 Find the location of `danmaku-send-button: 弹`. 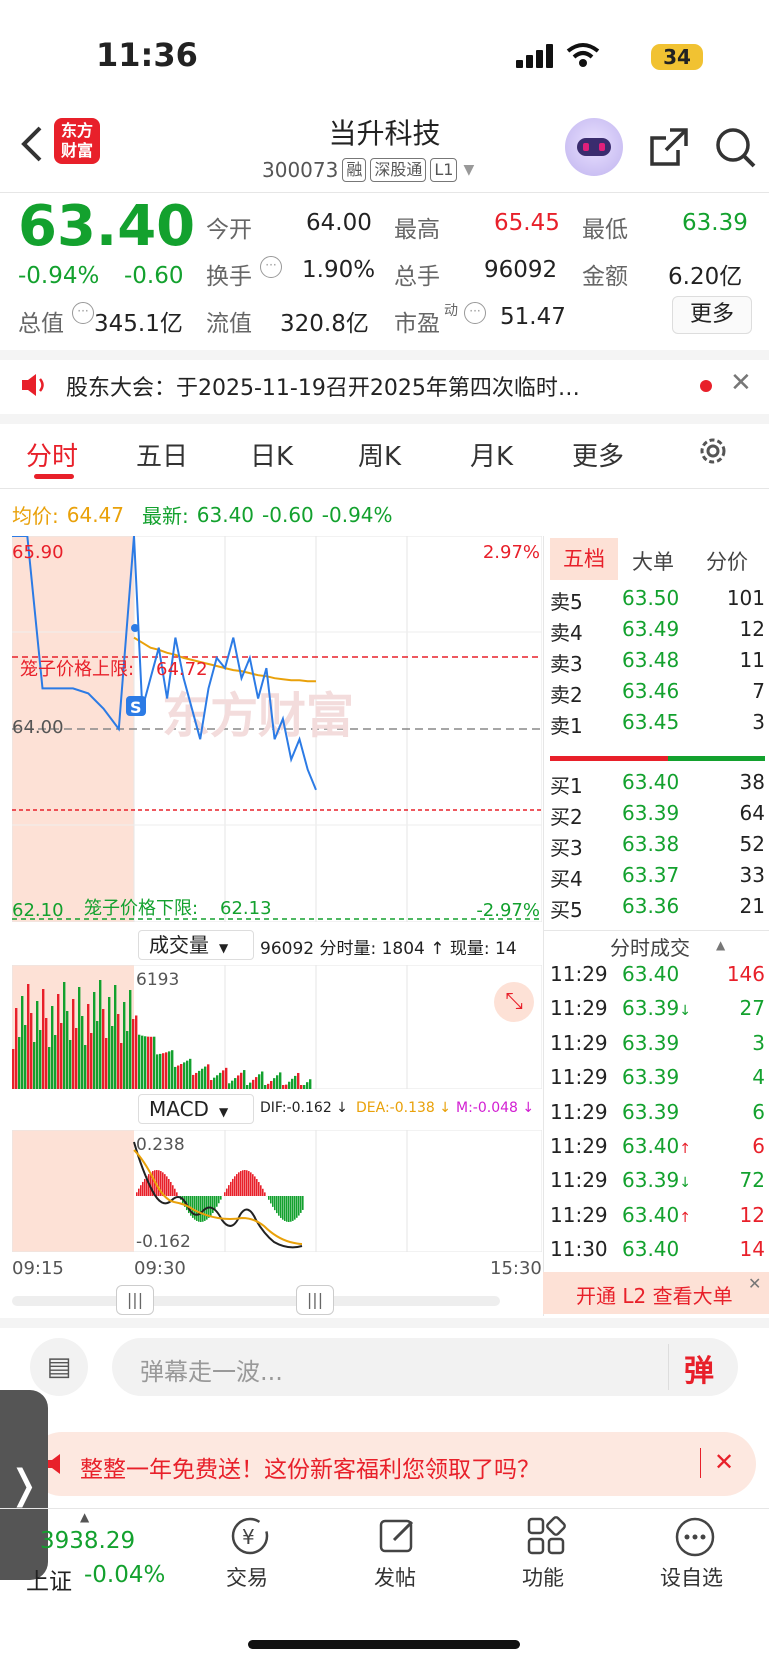

danmaku-send-button: 弹 is located at coordinates (699, 1368).